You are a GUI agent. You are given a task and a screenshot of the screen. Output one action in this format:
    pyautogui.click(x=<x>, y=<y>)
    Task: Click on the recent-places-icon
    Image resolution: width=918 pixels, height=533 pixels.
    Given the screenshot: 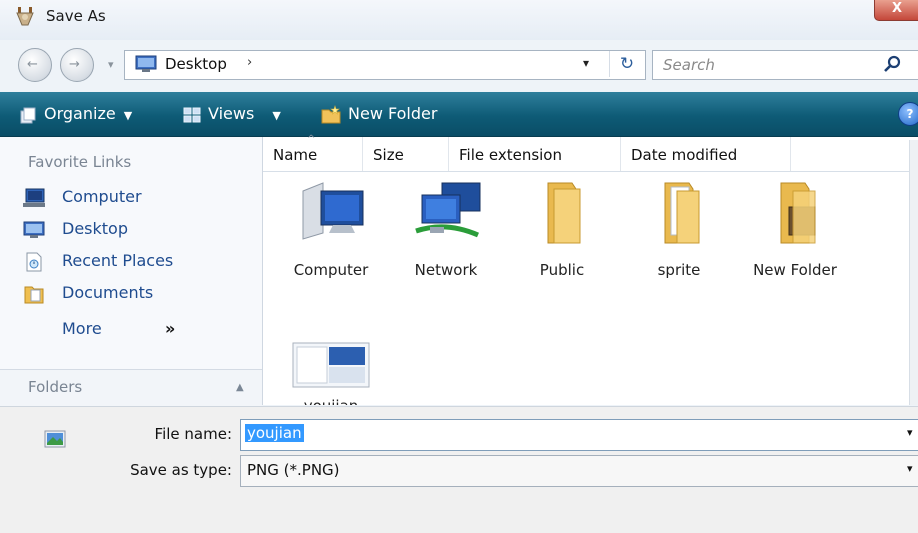 What is the action you would take?
    pyautogui.click(x=34, y=262)
    